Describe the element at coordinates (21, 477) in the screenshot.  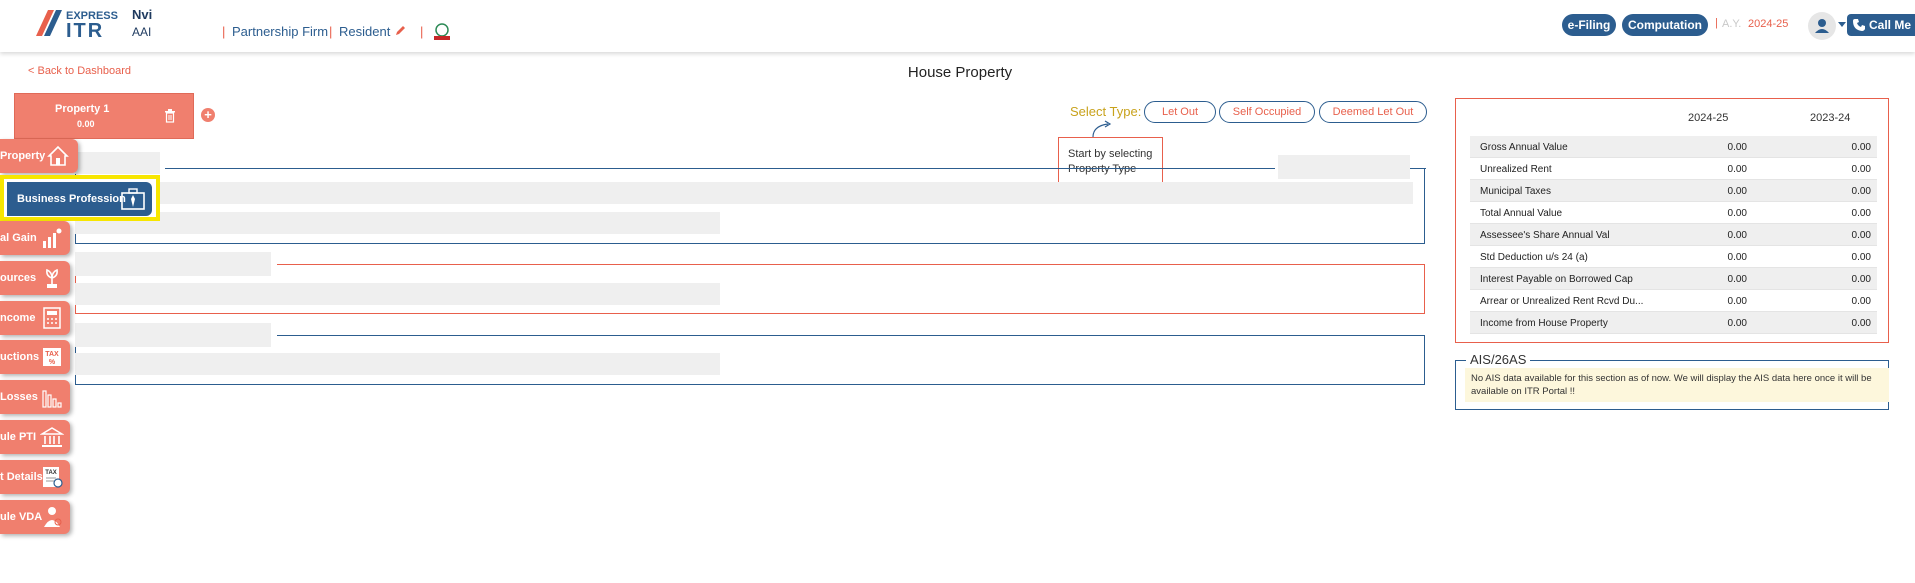
I see `sidebar-item-label: t Details` at that location.